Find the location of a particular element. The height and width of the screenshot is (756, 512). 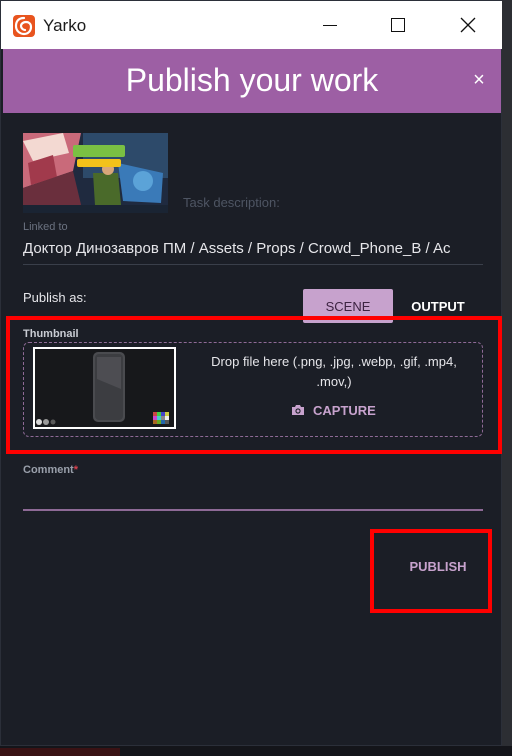

required-mark: * is located at coordinates (76, 470).